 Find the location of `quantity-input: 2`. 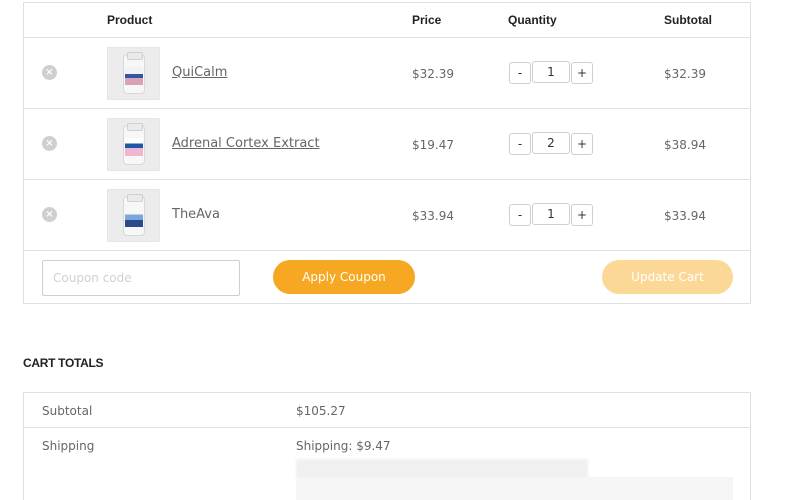

quantity-input: 2 is located at coordinates (551, 143).